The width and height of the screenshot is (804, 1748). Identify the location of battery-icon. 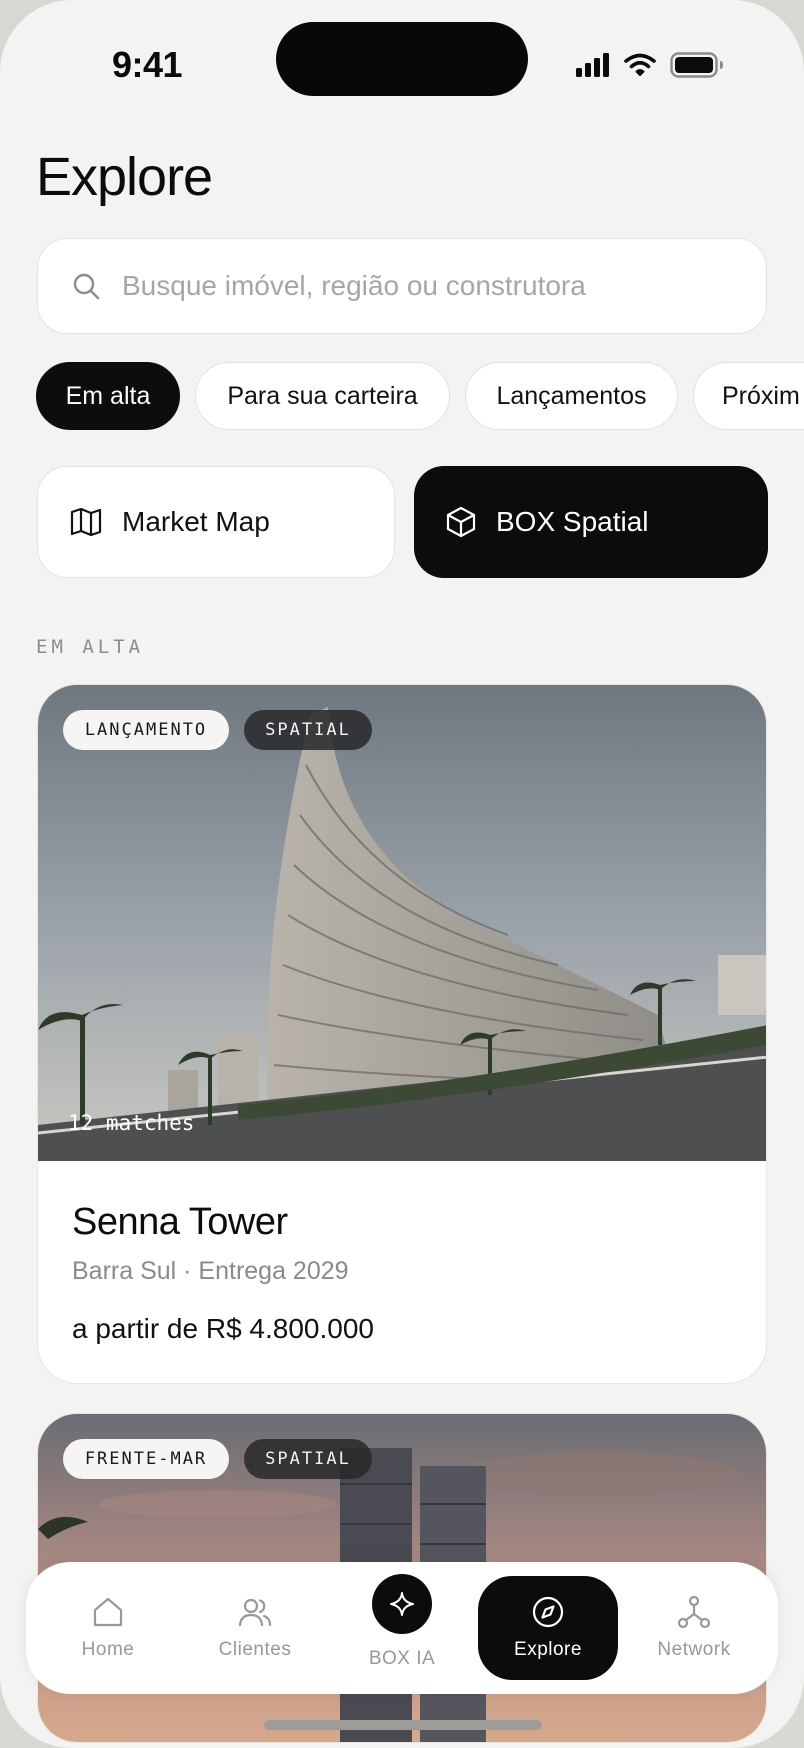
(696, 65).